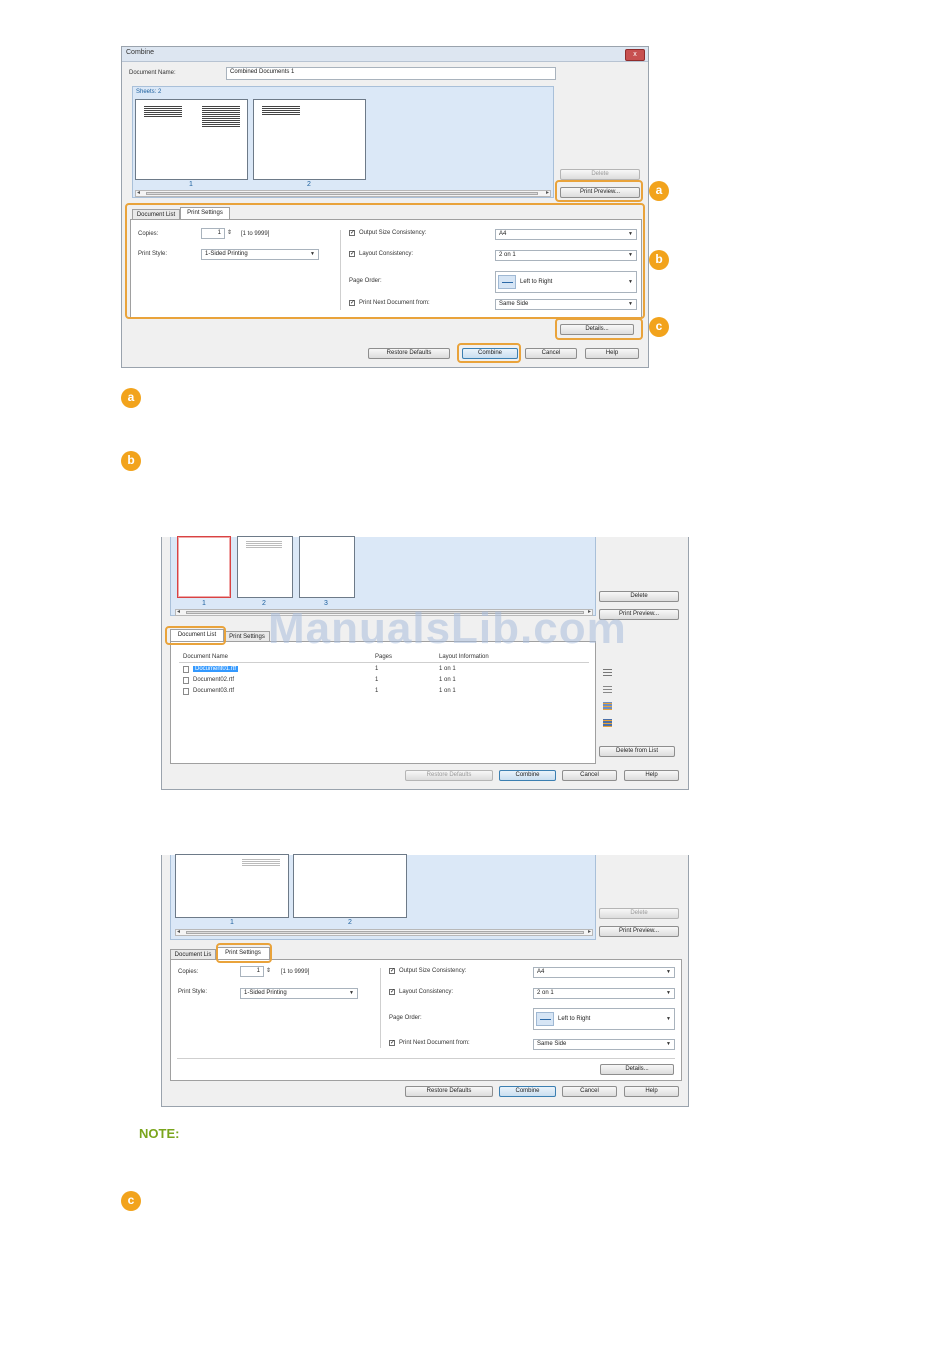  What do you see at coordinates (433, 971) in the screenshot?
I see `output-size-label: Output Size Consistency:` at bounding box center [433, 971].